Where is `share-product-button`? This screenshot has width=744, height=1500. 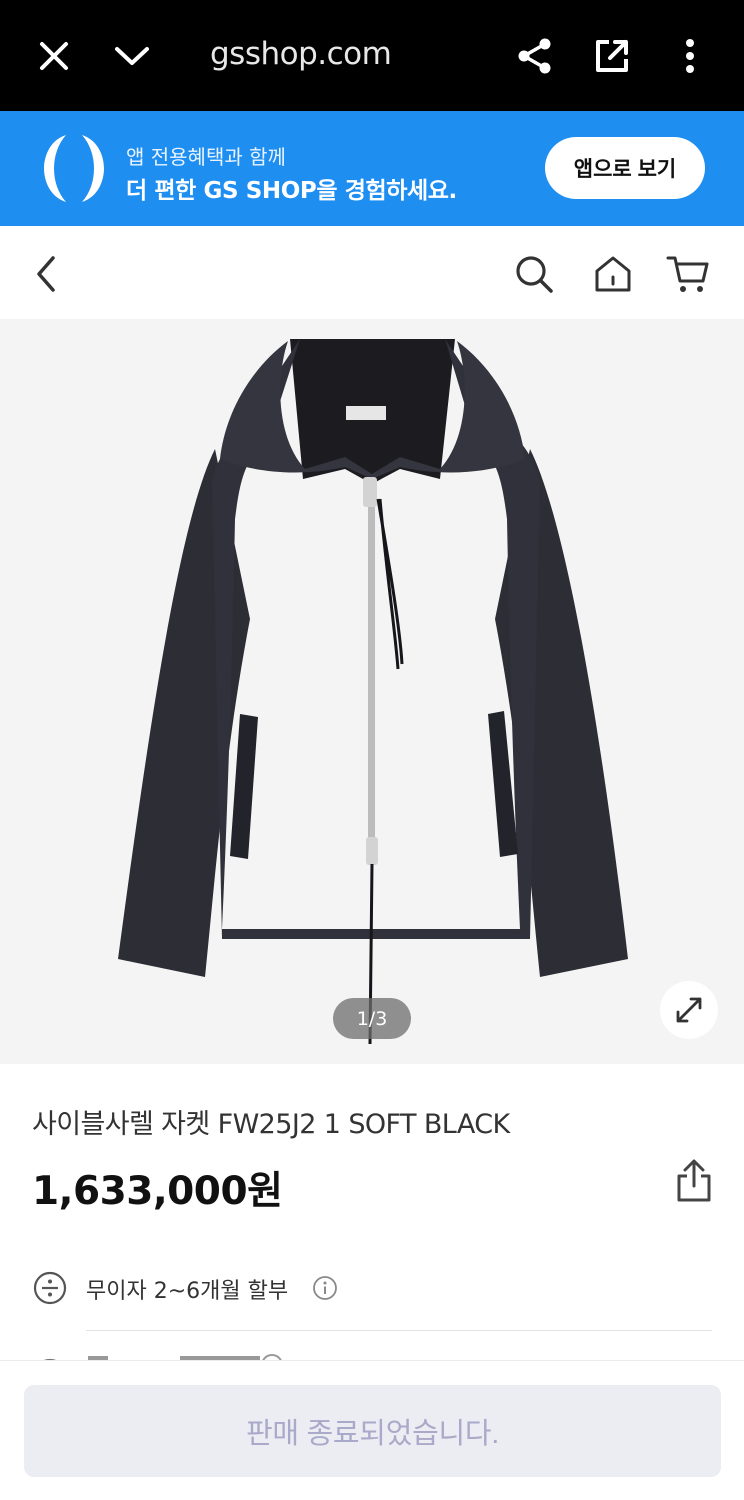 share-product-button is located at coordinates (694, 1181).